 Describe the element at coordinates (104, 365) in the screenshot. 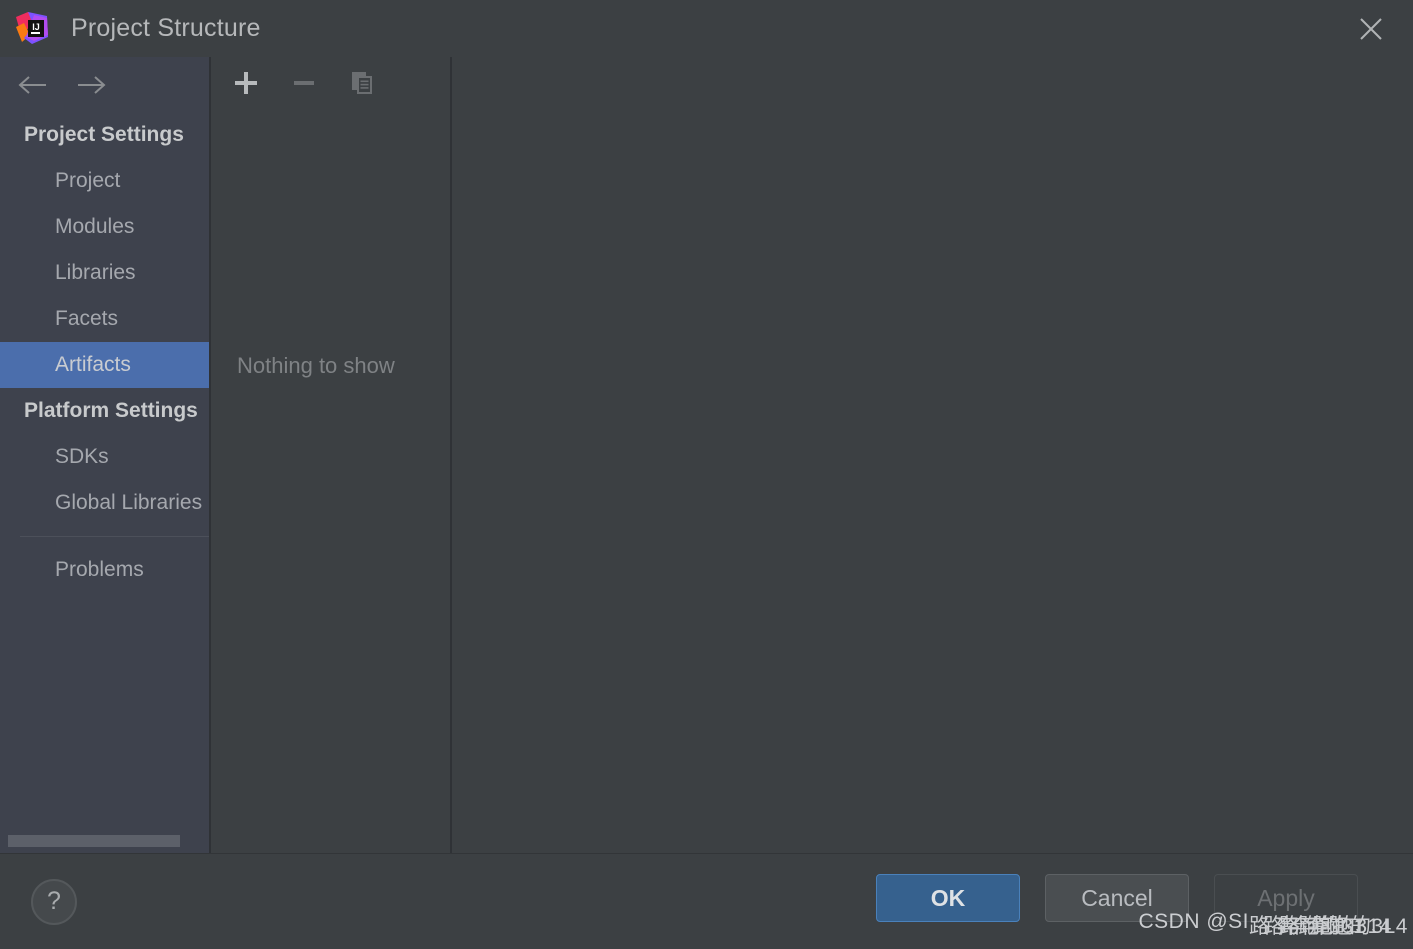

I see `sidebar-item-artifacts: Artifacts` at that location.